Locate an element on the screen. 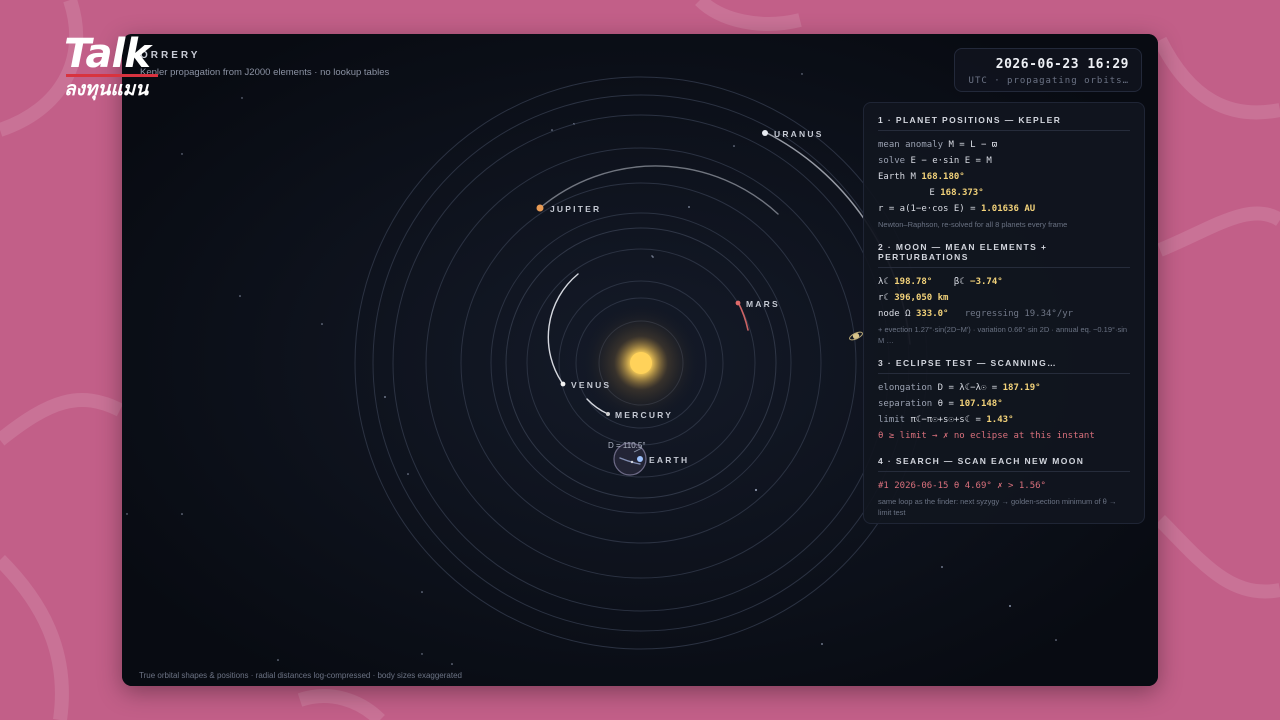 The width and height of the screenshot is (1280, 720). moon-distance-row: r☾ 396,050 km is located at coordinates (1004, 298).